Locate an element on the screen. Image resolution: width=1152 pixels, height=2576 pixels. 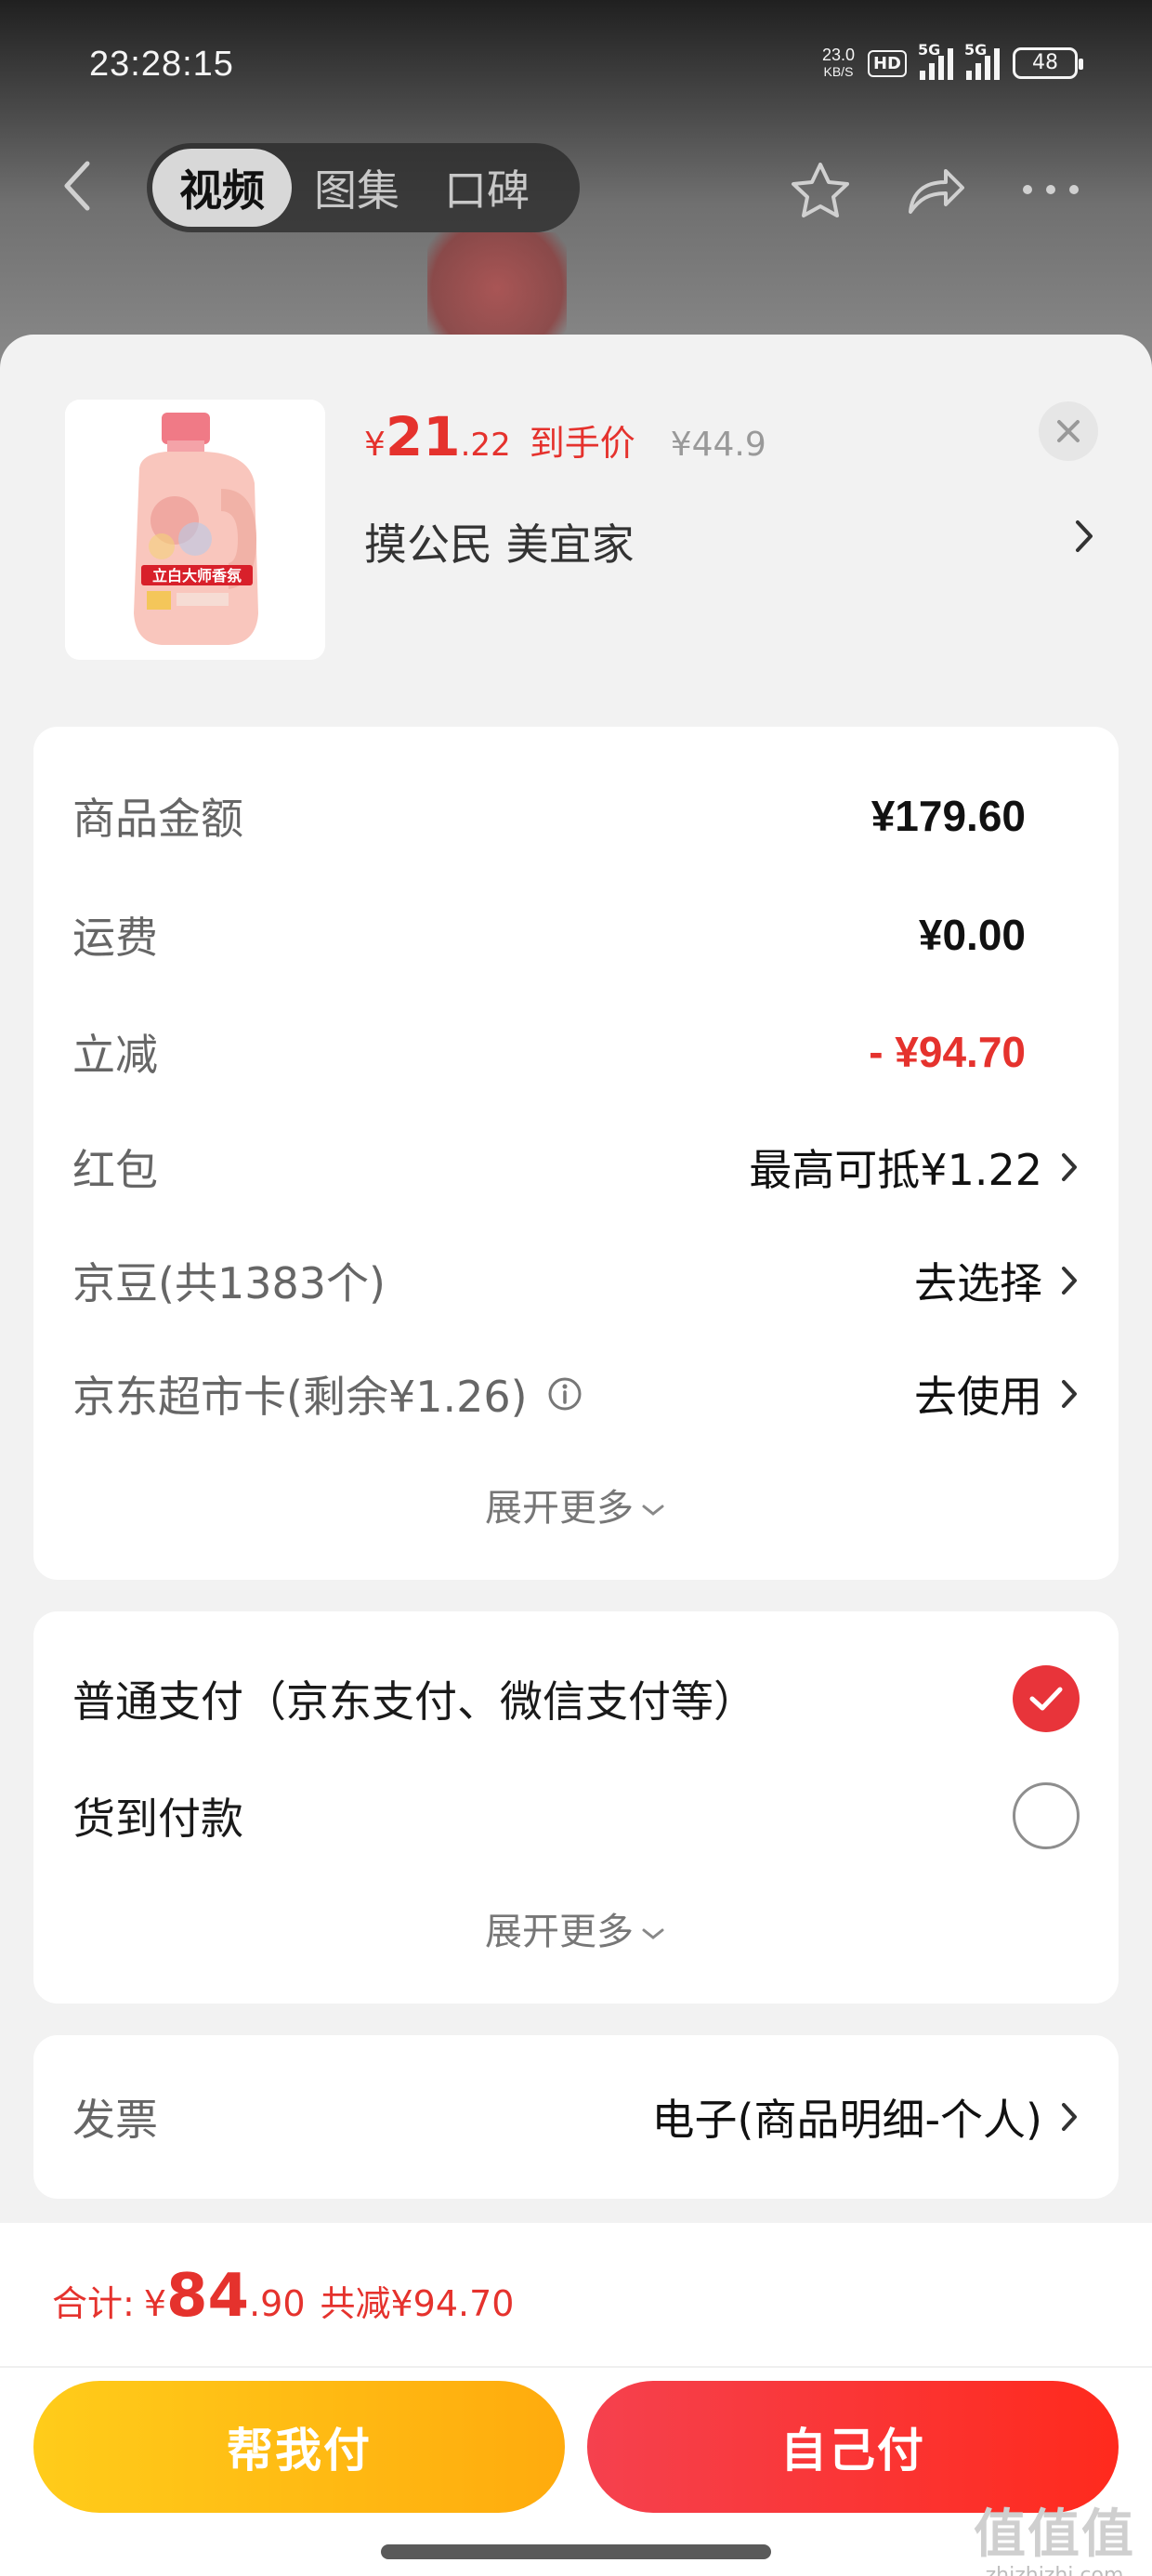
product-thumbnail: 立白大师香氛 is located at coordinates (195, 530).